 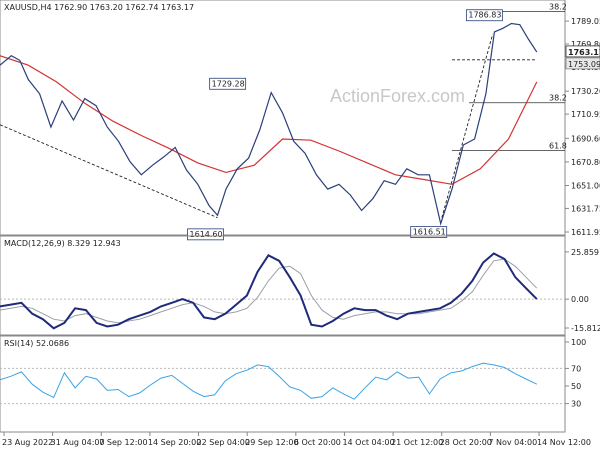 What do you see at coordinates (585, 208) in the screenshot?
I see `price-y-tick-label: 1631.75` at bounding box center [585, 208].